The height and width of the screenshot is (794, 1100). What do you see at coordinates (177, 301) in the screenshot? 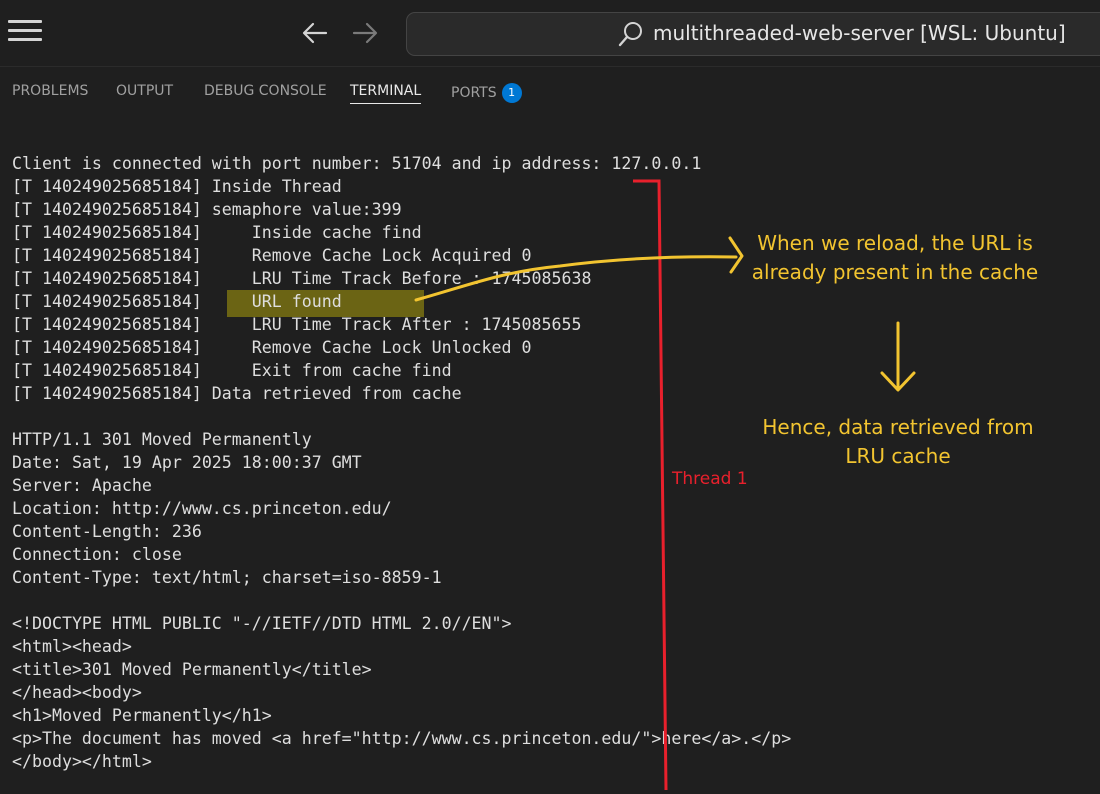
I see `terminal-line-url-found: [T 140249025685184] URL found` at bounding box center [177, 301].